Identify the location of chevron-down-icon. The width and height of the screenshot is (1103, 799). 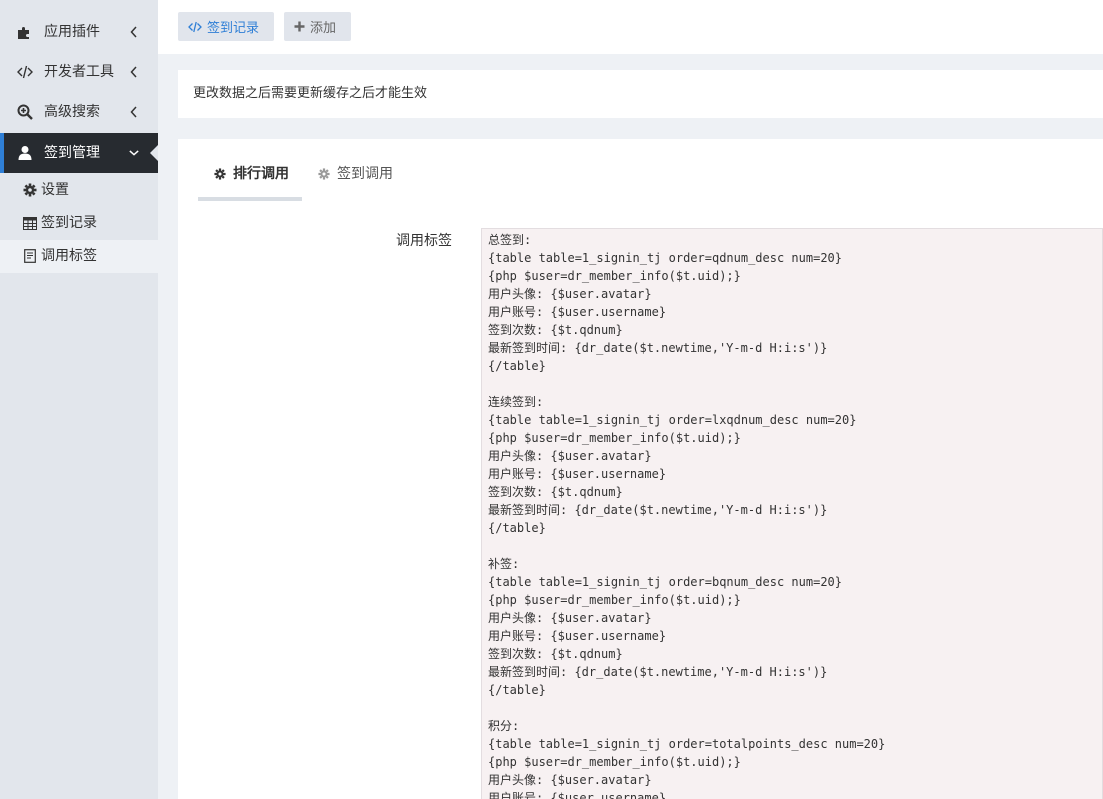
(134, 153).